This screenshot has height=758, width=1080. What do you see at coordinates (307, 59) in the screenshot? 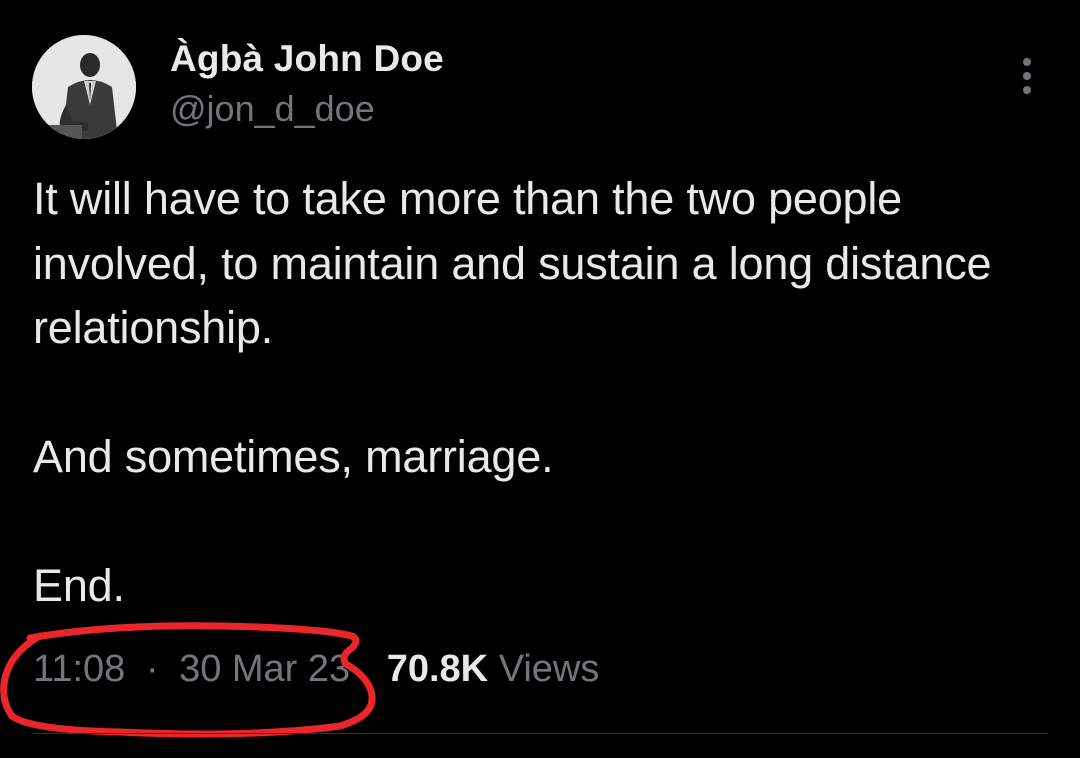
I see `display-name: Àgbà John Doe` at bounding box center [307, 59].